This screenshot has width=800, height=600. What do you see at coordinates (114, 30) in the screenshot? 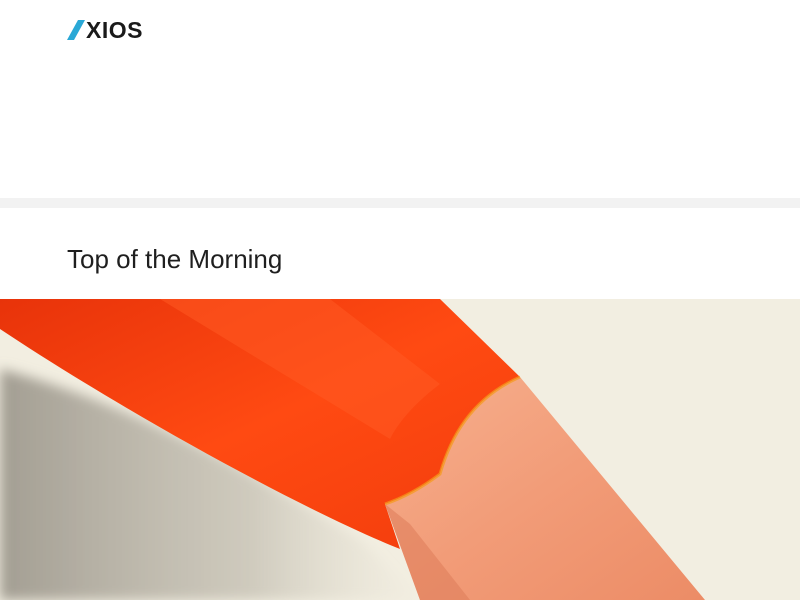
I see `axios-logo-text: XIOS` at bounding box center [114, 30].